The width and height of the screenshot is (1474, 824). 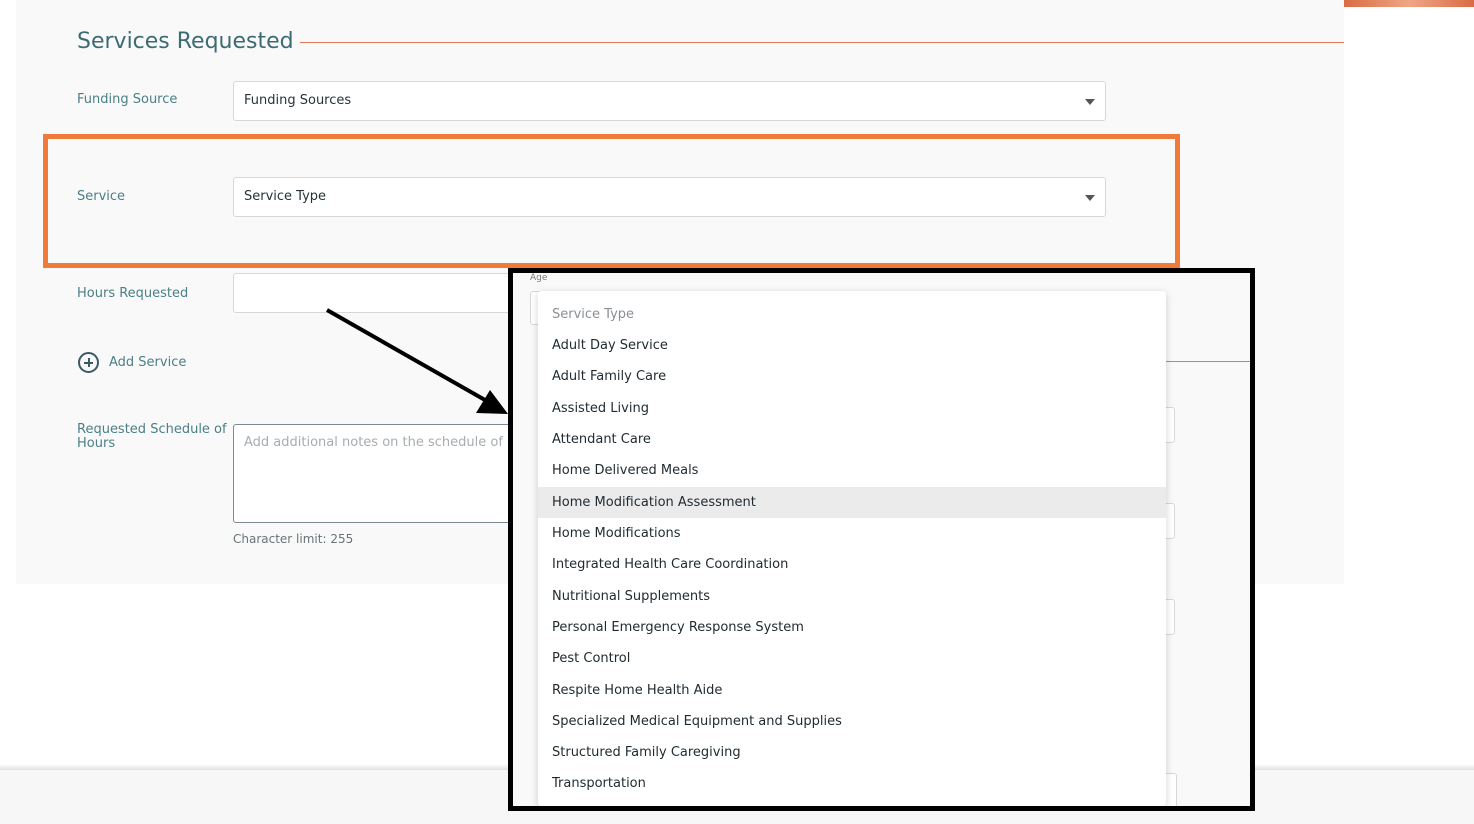 I want to click on dropdown-option: Integrated Health Care Coordination, so click(x=852, y=564).